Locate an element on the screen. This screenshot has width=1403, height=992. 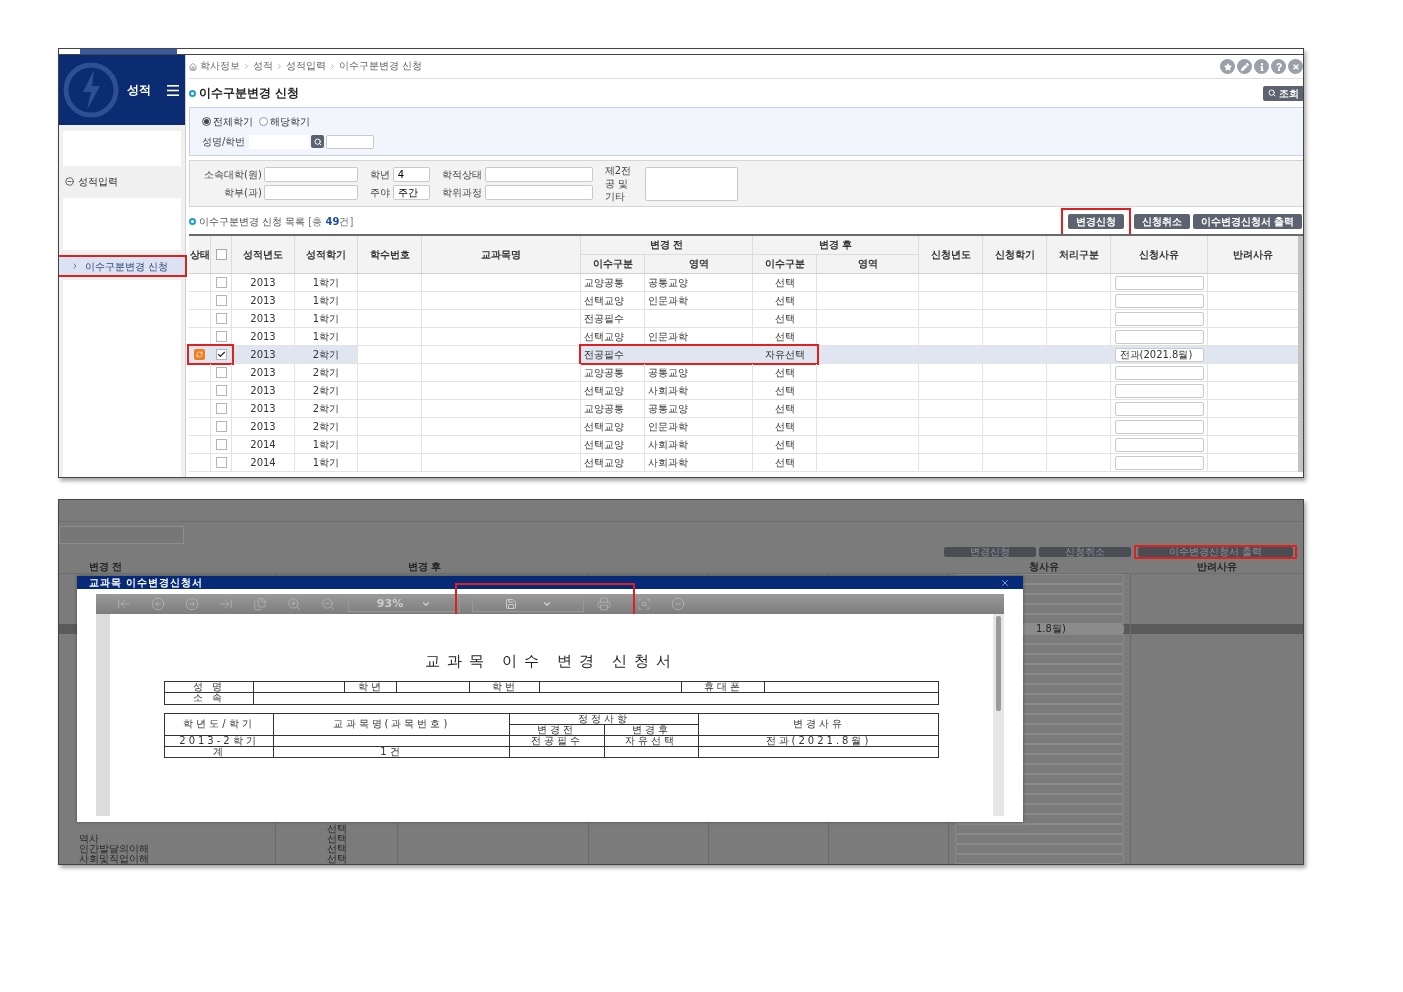
name-field is located at coordinates (279, 141).